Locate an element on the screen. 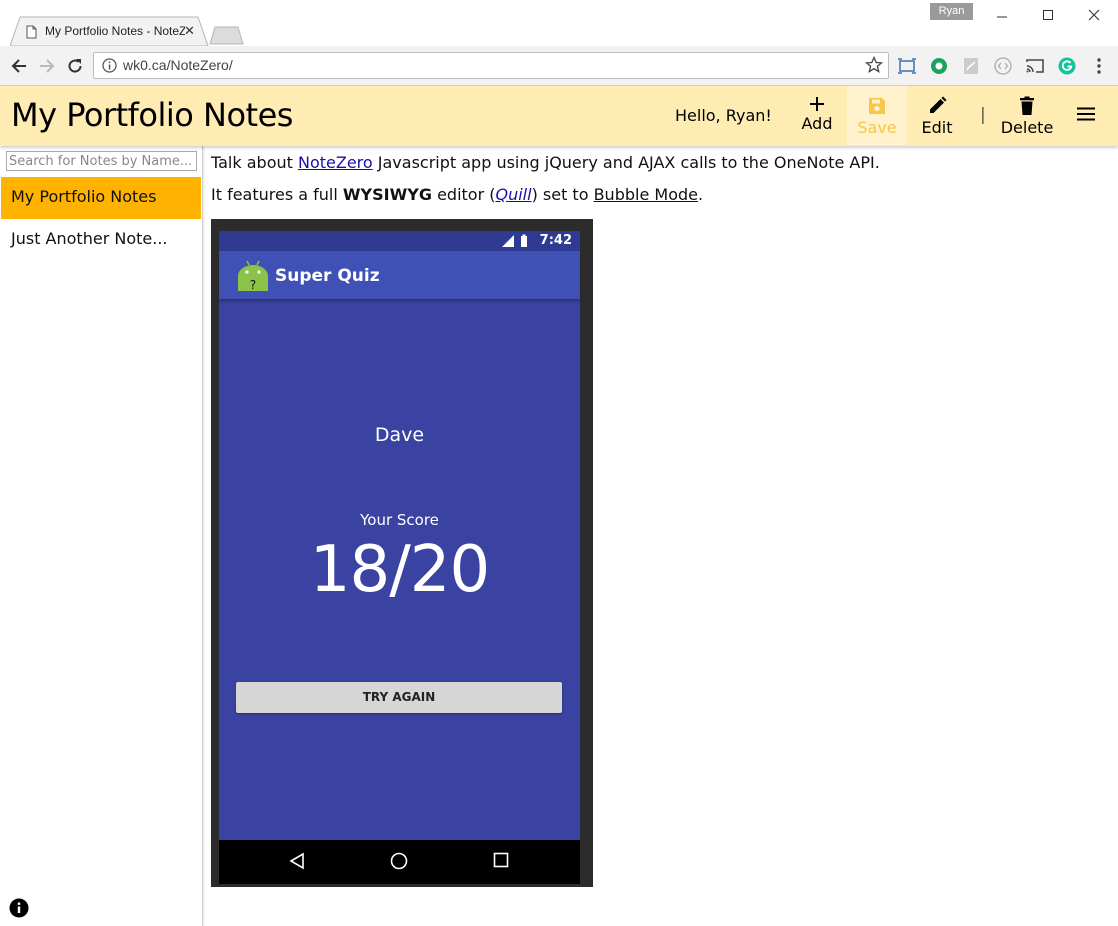  extension-grammarly-d-button is located at coordinates (939, 66).